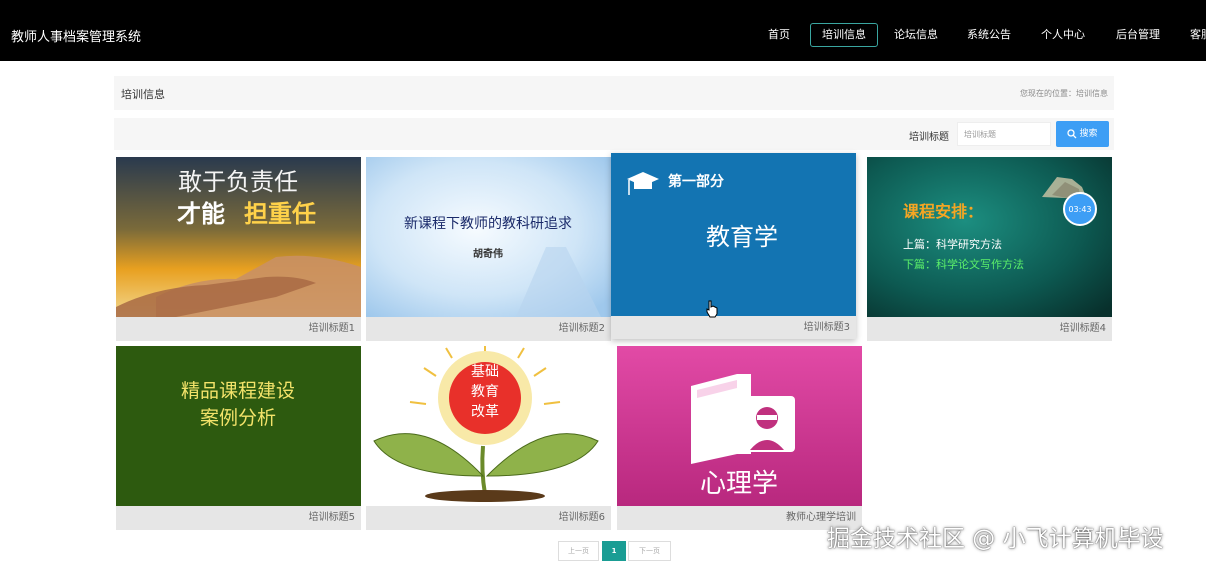 This screenshot has height=566, width=1206. What do you see at coordinates (614, 93) in the screenshot?
I see `breadcrumb: 培训信息 您现在的位置：培训信息` at bounding box center [614, 93].